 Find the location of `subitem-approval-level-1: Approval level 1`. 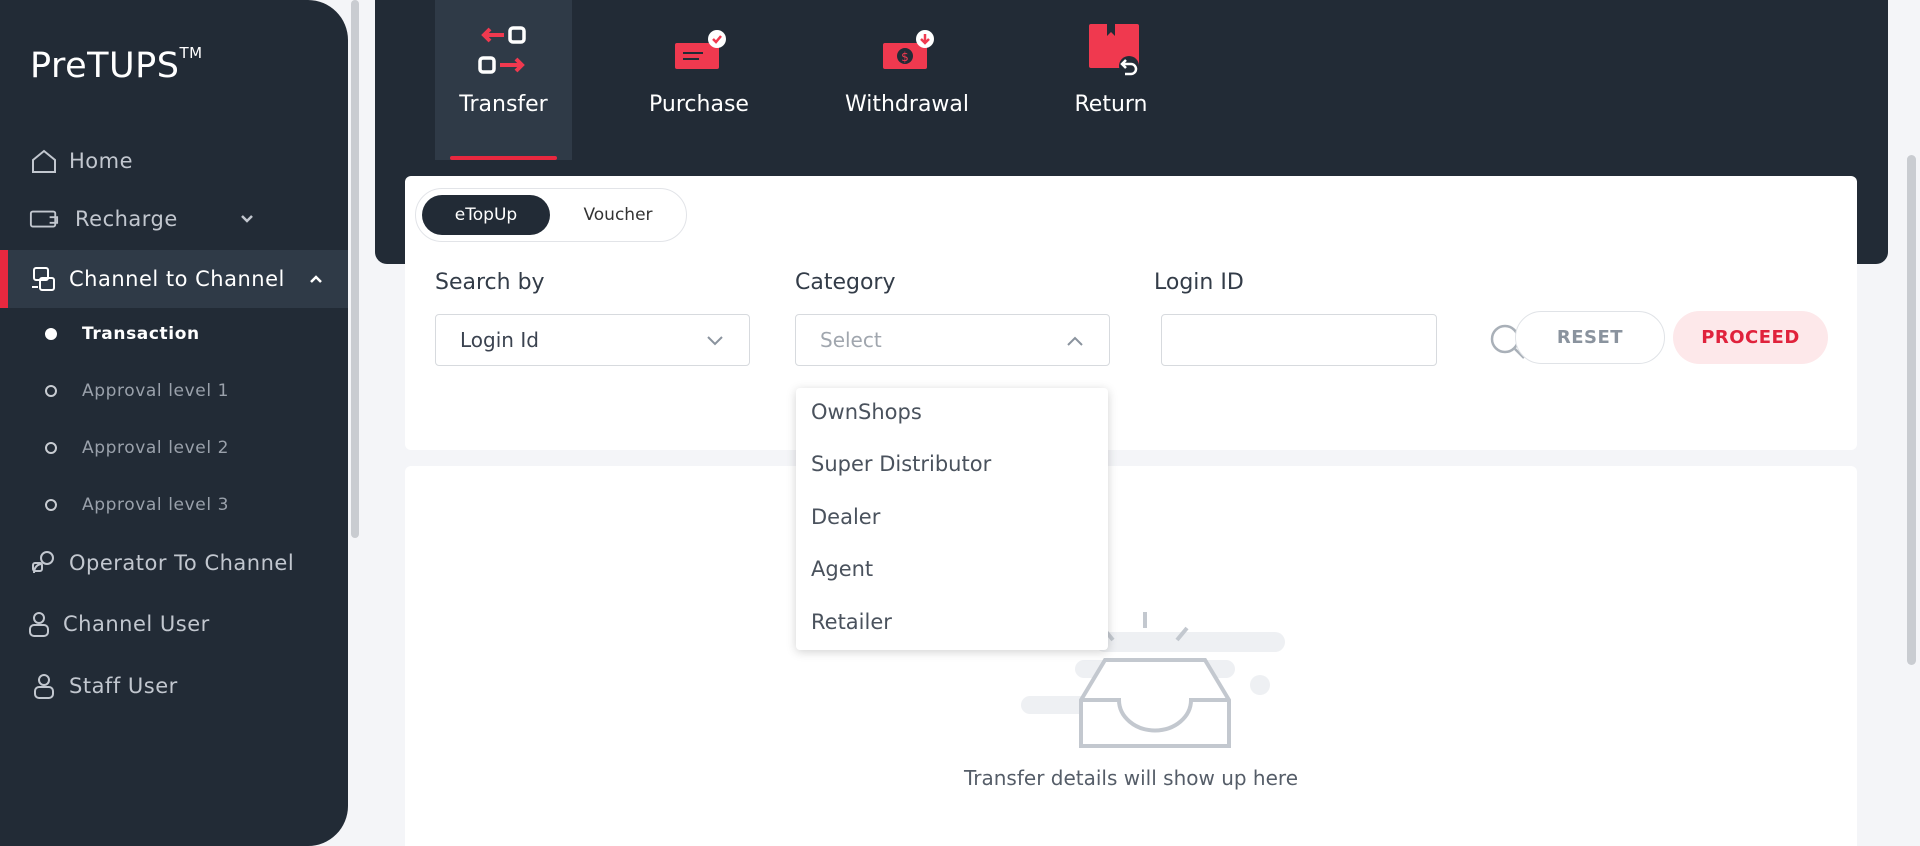

subitem-approval-level-1: Approval level 1 is located at coordinates (174, 391).